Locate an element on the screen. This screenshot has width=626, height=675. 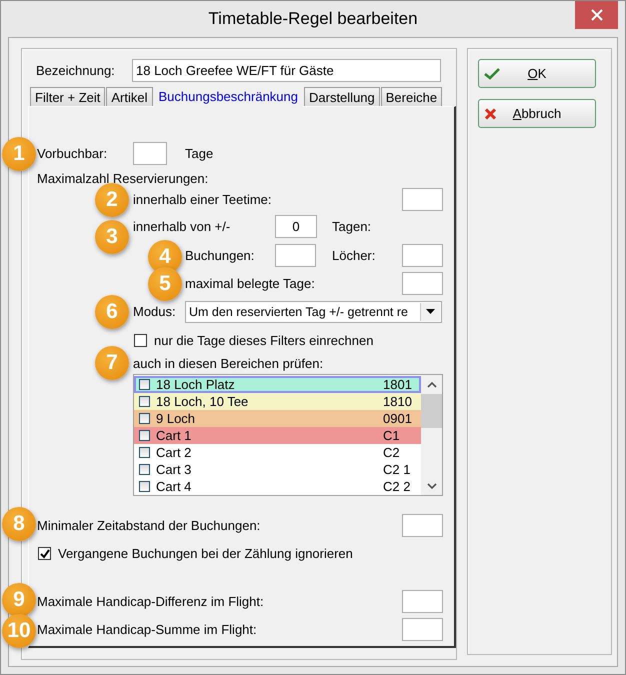
checkbox-label: nur die Tage dieses Filters einrechnen is located at coordinates (264, 340).